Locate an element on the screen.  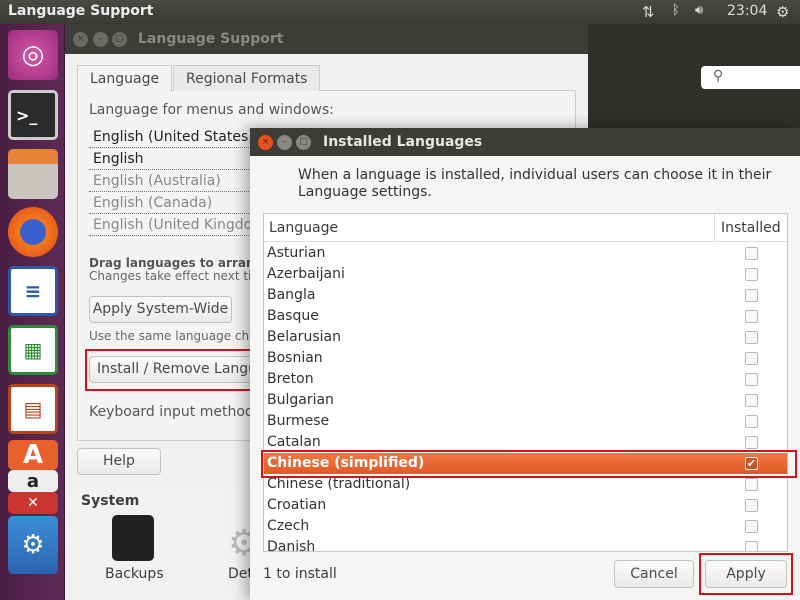
language-row: Burmese is located at coordinates (525, 421).